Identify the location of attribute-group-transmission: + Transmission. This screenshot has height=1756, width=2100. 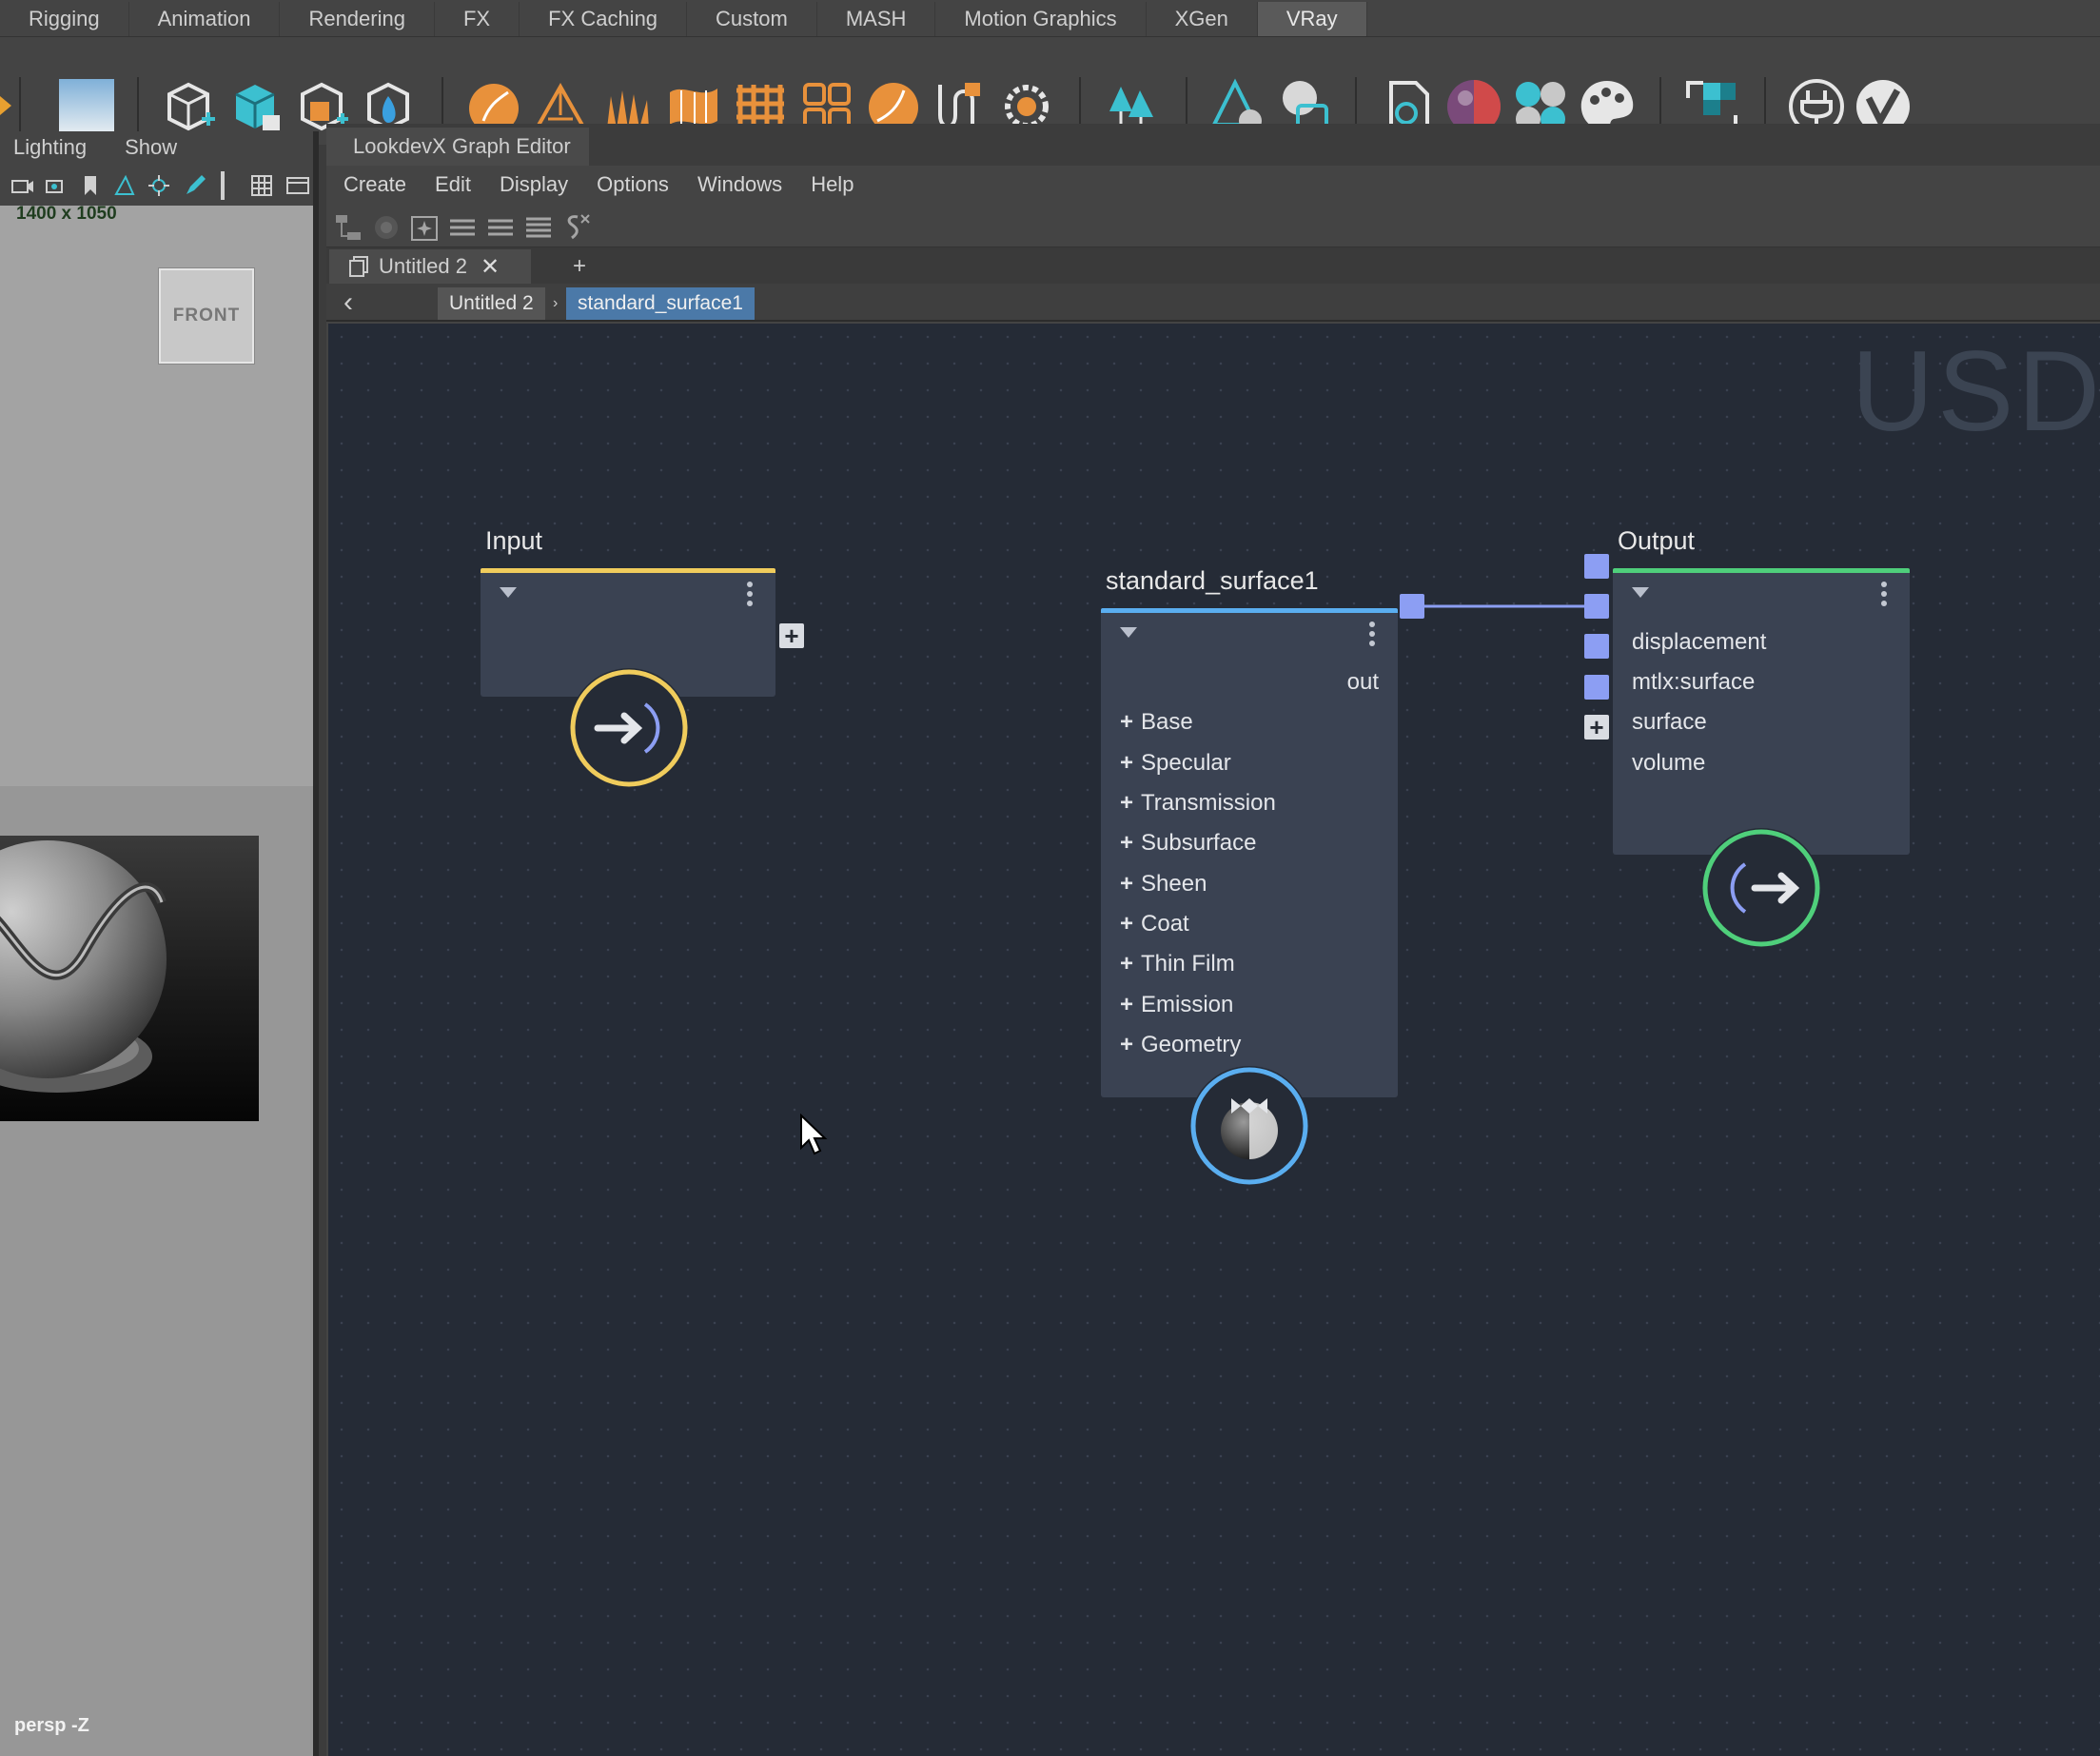
(1198, 803).